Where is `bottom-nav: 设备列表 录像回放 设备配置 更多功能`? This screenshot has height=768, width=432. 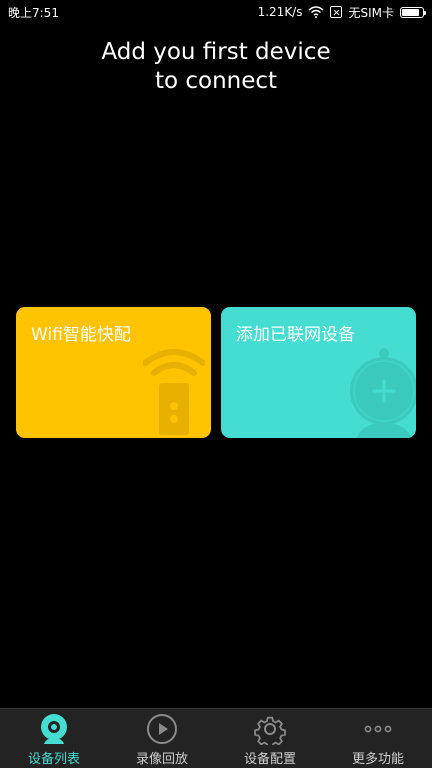 bottom-nav: 设备列表 录像回放 设备配置 更多功能 is located at coordinates (216, 738).